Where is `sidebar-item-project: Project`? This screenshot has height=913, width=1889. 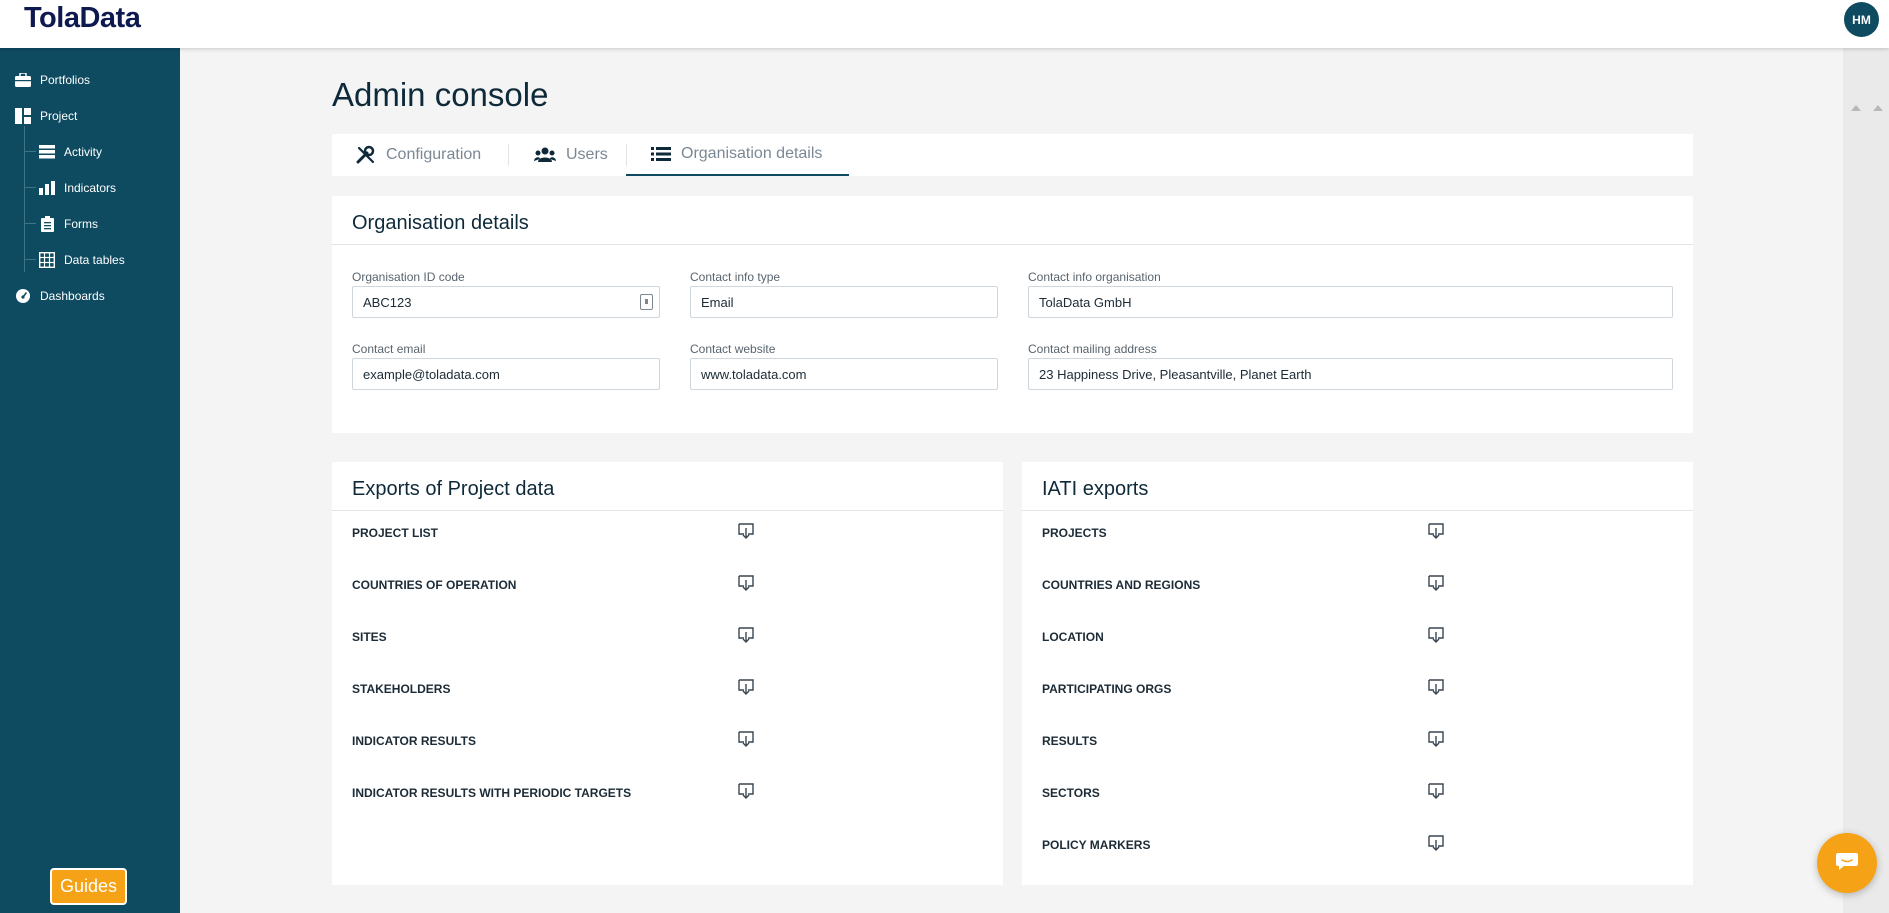
sidebar-item-project: Project is located at coordinates (45, 116).